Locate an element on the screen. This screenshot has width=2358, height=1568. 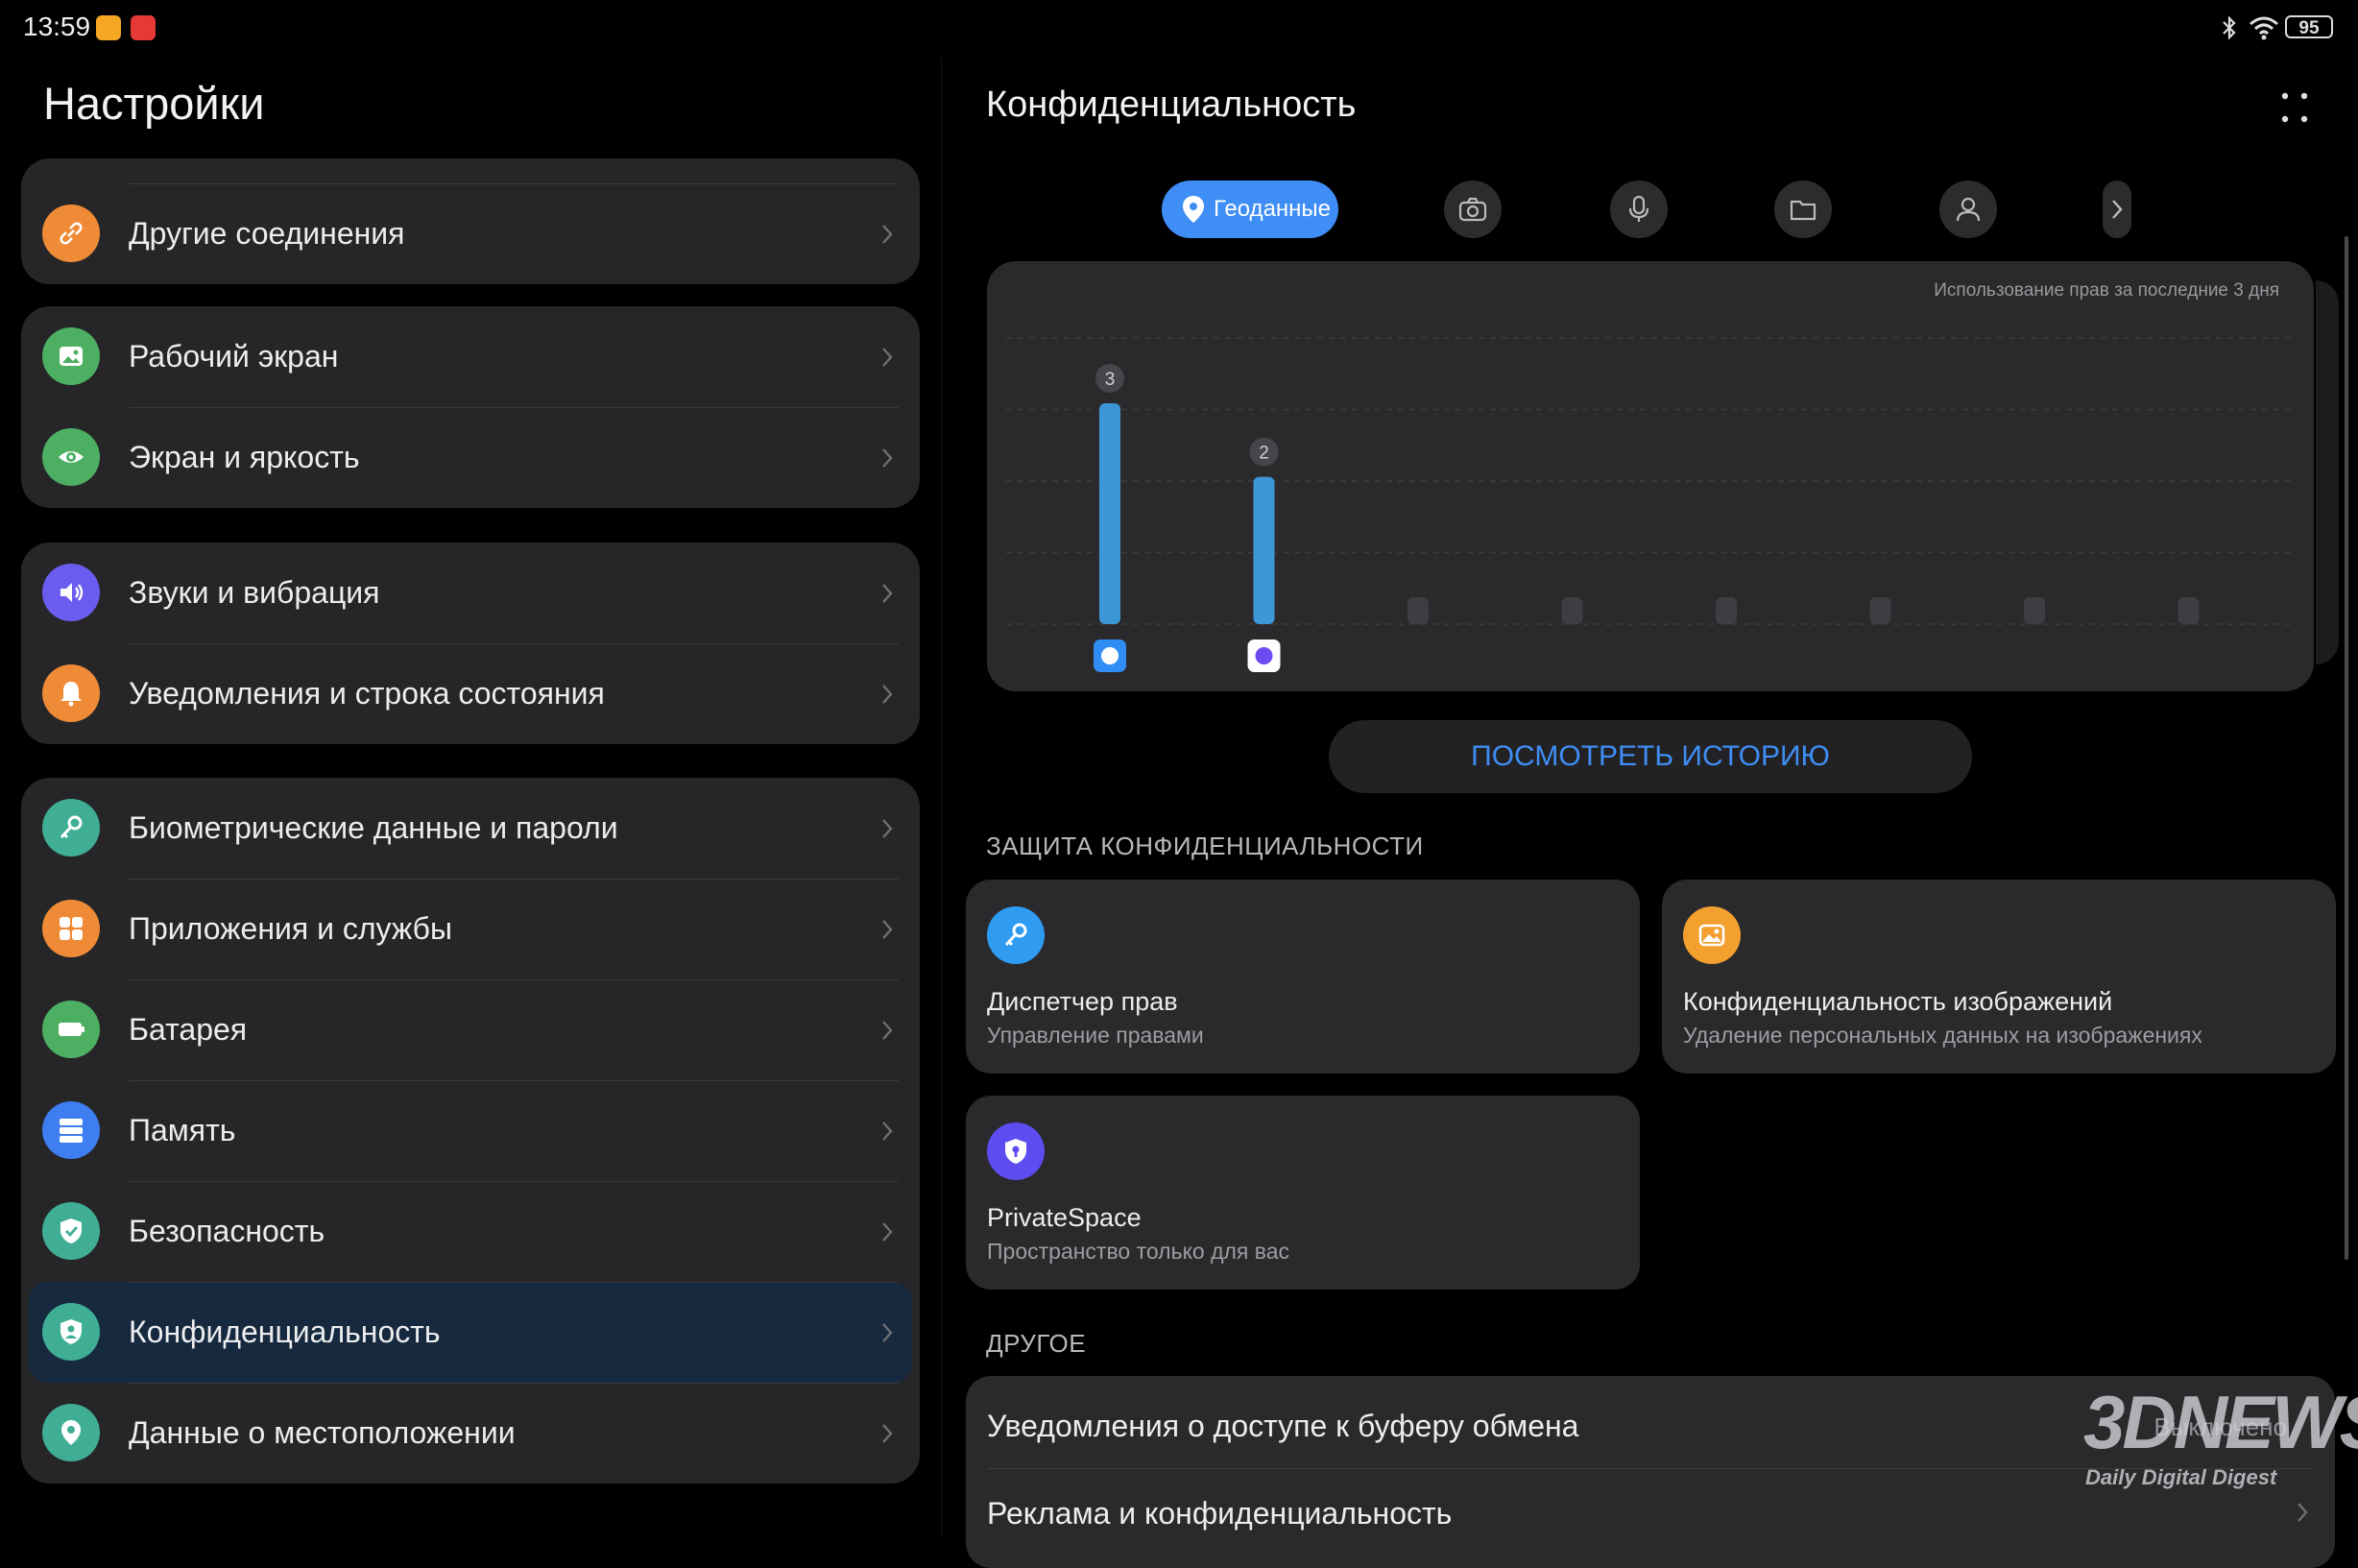
settings-item-apps-grid: Приложения и службы is located at coordinates (470, 929).